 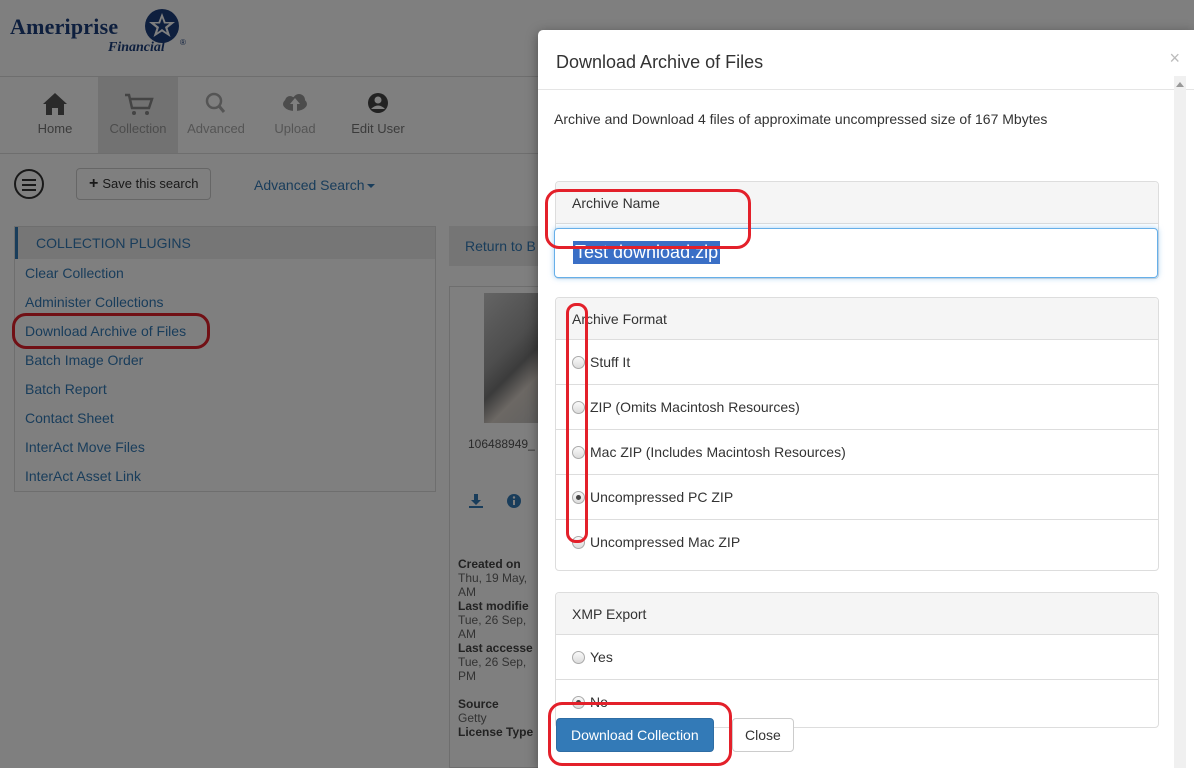 What do you see at coordinates (1174, 58) in the screenshot?
I see `close-icon: ×` at bounding box center [1174, 58].